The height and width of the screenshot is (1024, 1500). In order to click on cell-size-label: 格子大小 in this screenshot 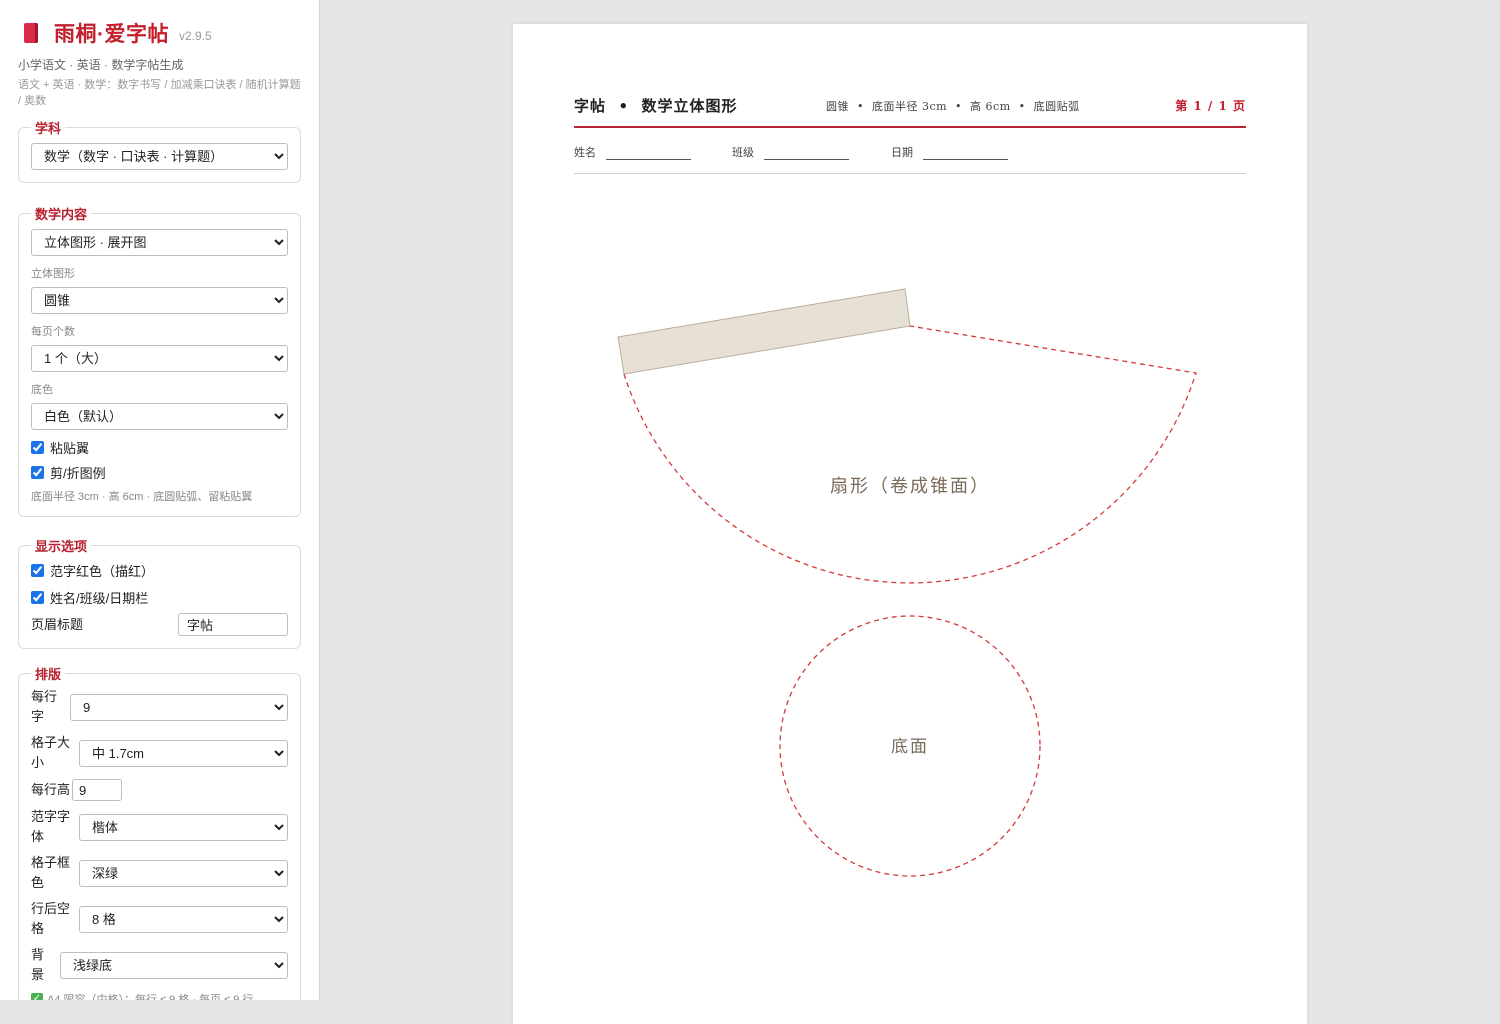, I will do `click(51, 752)`.